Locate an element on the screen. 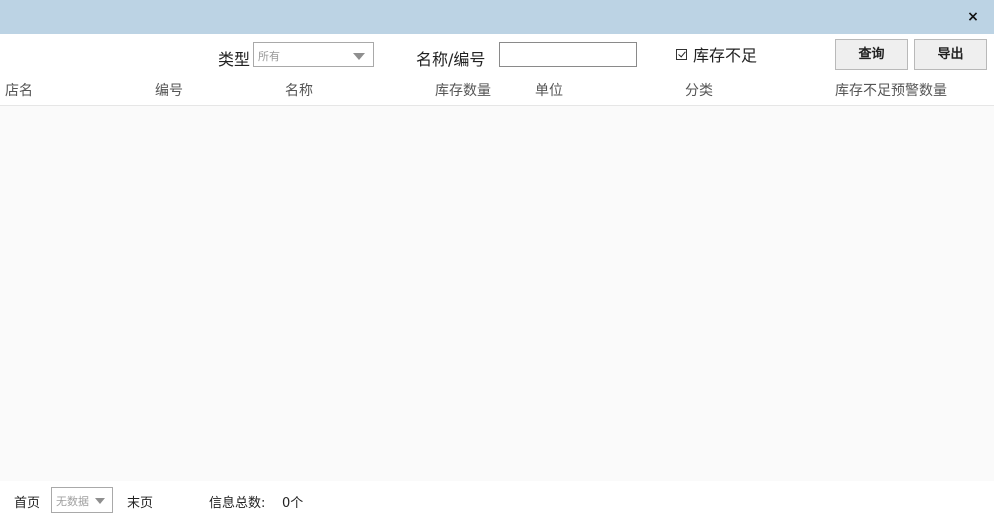 The image size is (994, 515). query-button: 查询 is located at coordinates (871, 54).